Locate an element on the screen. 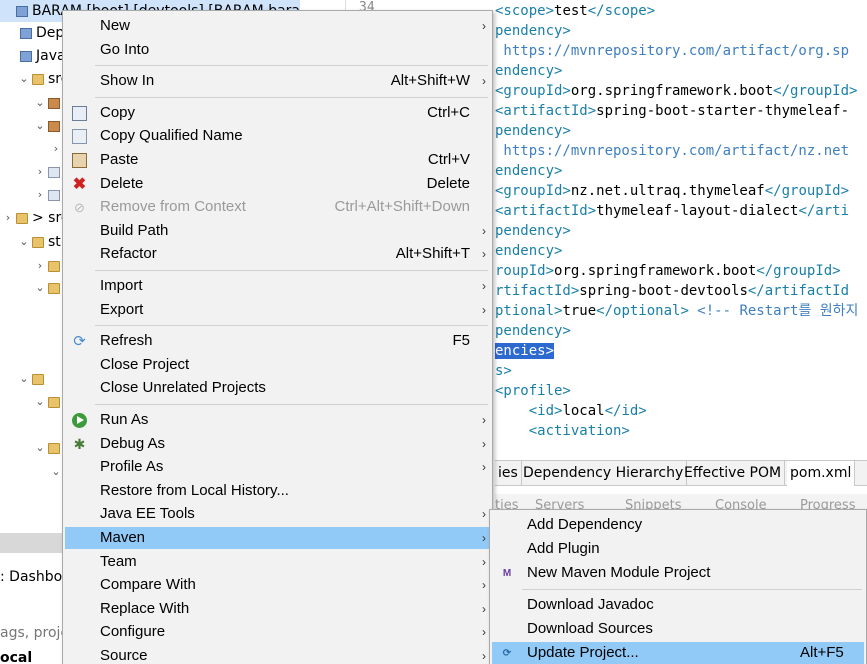  code-line: <id>local</id> is located at coordinates (571, 411).